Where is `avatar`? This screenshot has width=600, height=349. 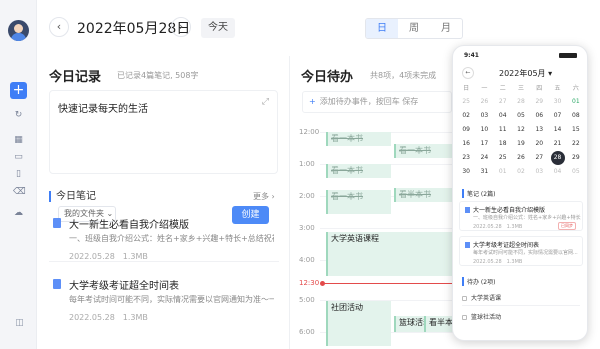
avatar is located at coordinates (18, 30).